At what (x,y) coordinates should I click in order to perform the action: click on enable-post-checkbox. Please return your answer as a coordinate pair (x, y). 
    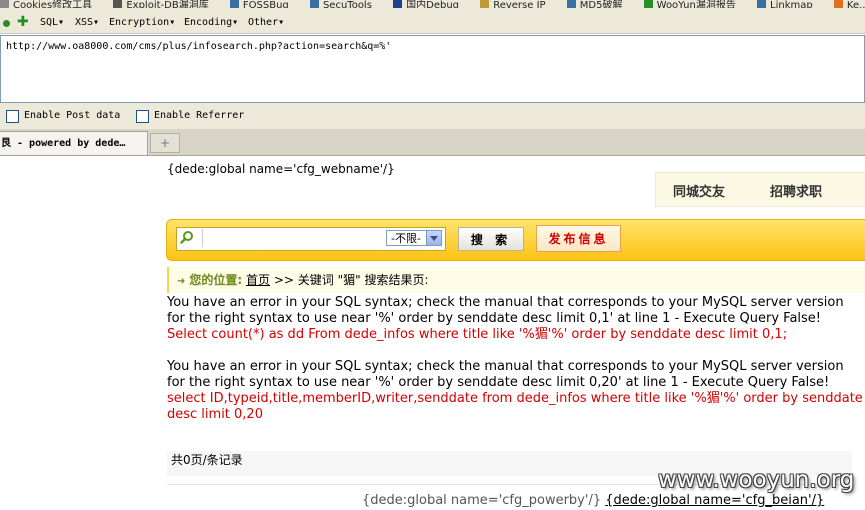
    Looking at the image, I should click on (12, 116).